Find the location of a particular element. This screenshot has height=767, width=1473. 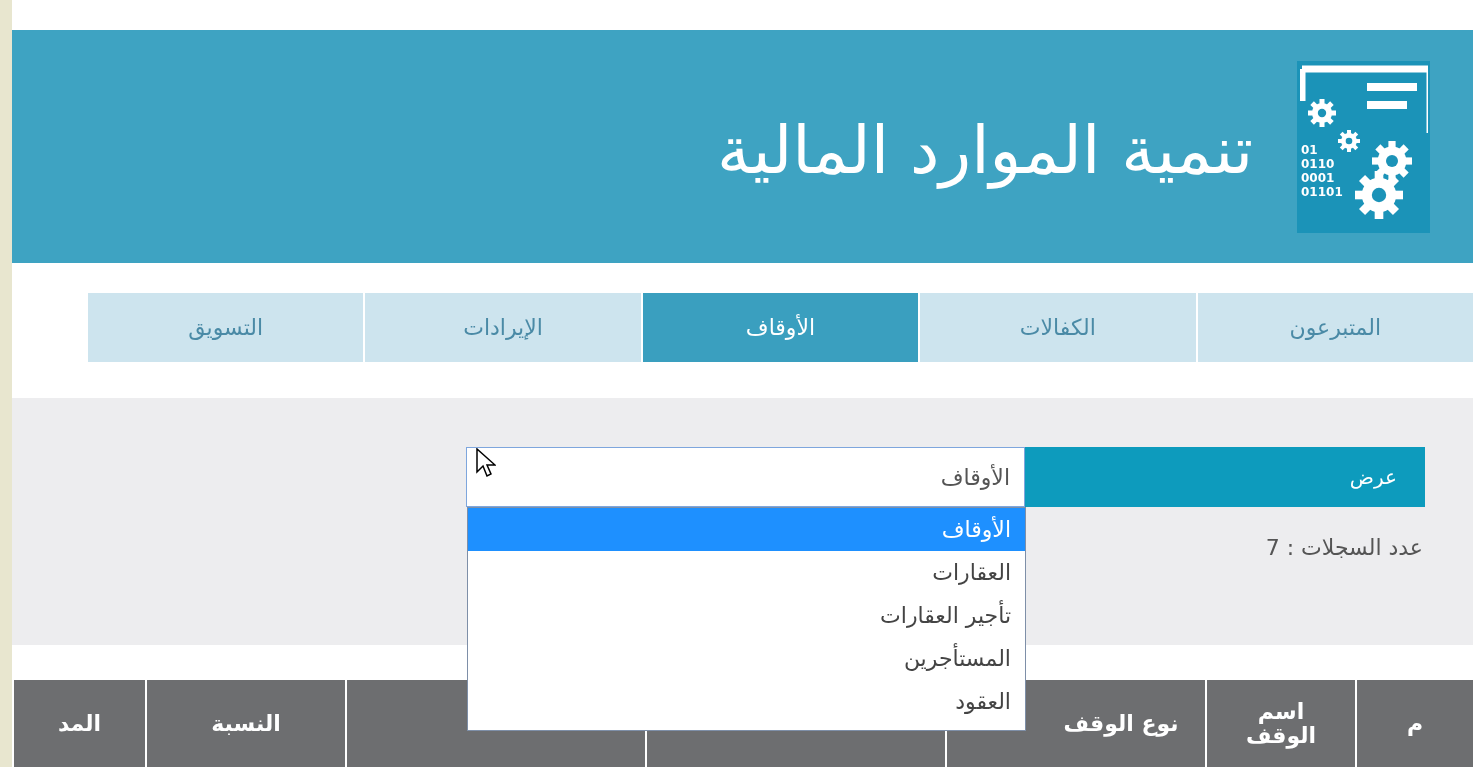

nav-tab: الأوقاف is located at coordinates (780, 327).